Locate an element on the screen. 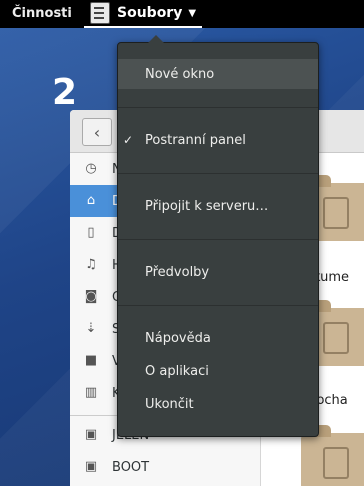 The image size is (364, 486). menu-item-label: Nové okno is located at coordinates (180, 74).